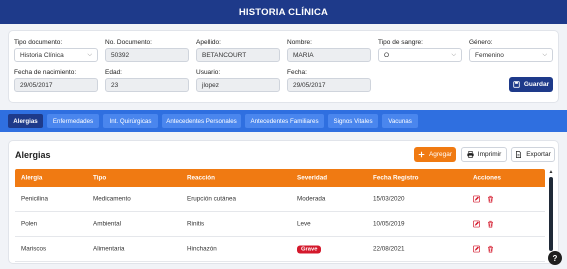  I want to click on tipo-cell: Ambiental, so click(107, 224).